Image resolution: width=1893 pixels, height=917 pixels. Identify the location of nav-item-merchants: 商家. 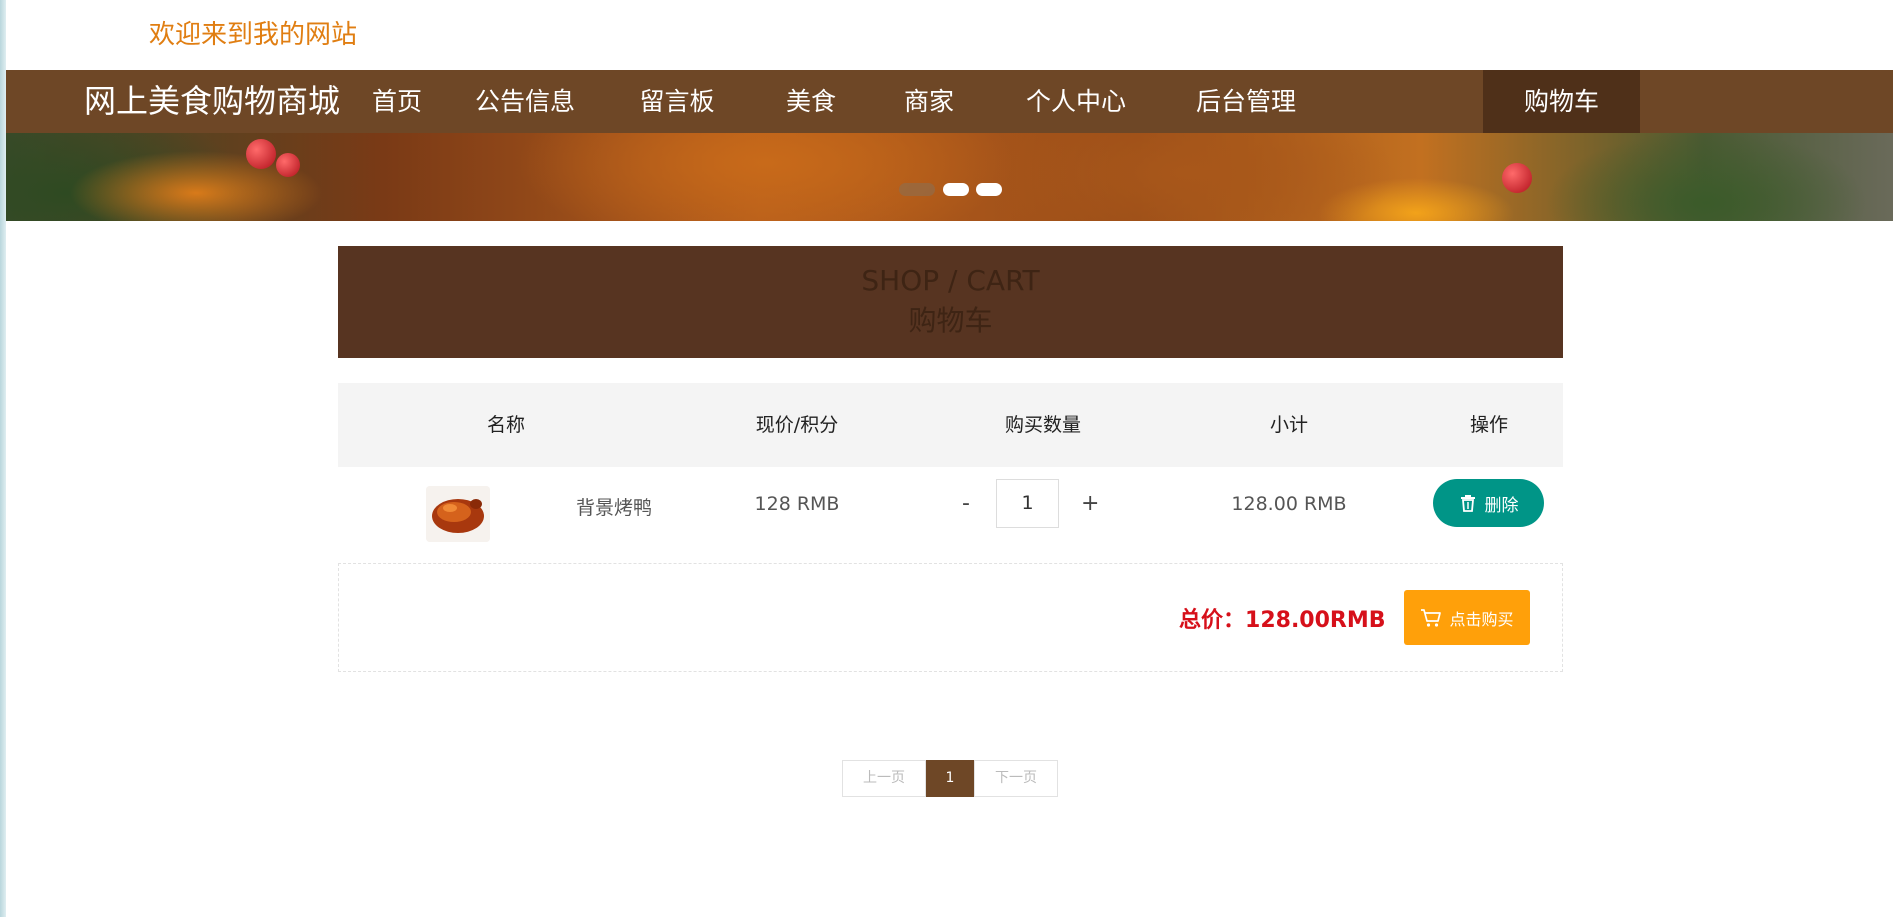
(929, 101).